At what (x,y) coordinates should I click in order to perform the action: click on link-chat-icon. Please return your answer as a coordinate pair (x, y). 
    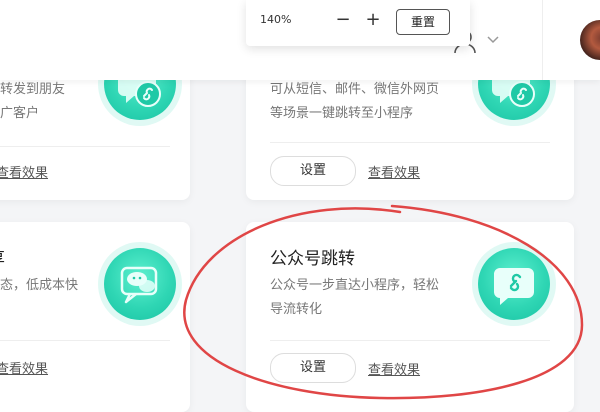
    Looking at the image, I should click on (514, 284).